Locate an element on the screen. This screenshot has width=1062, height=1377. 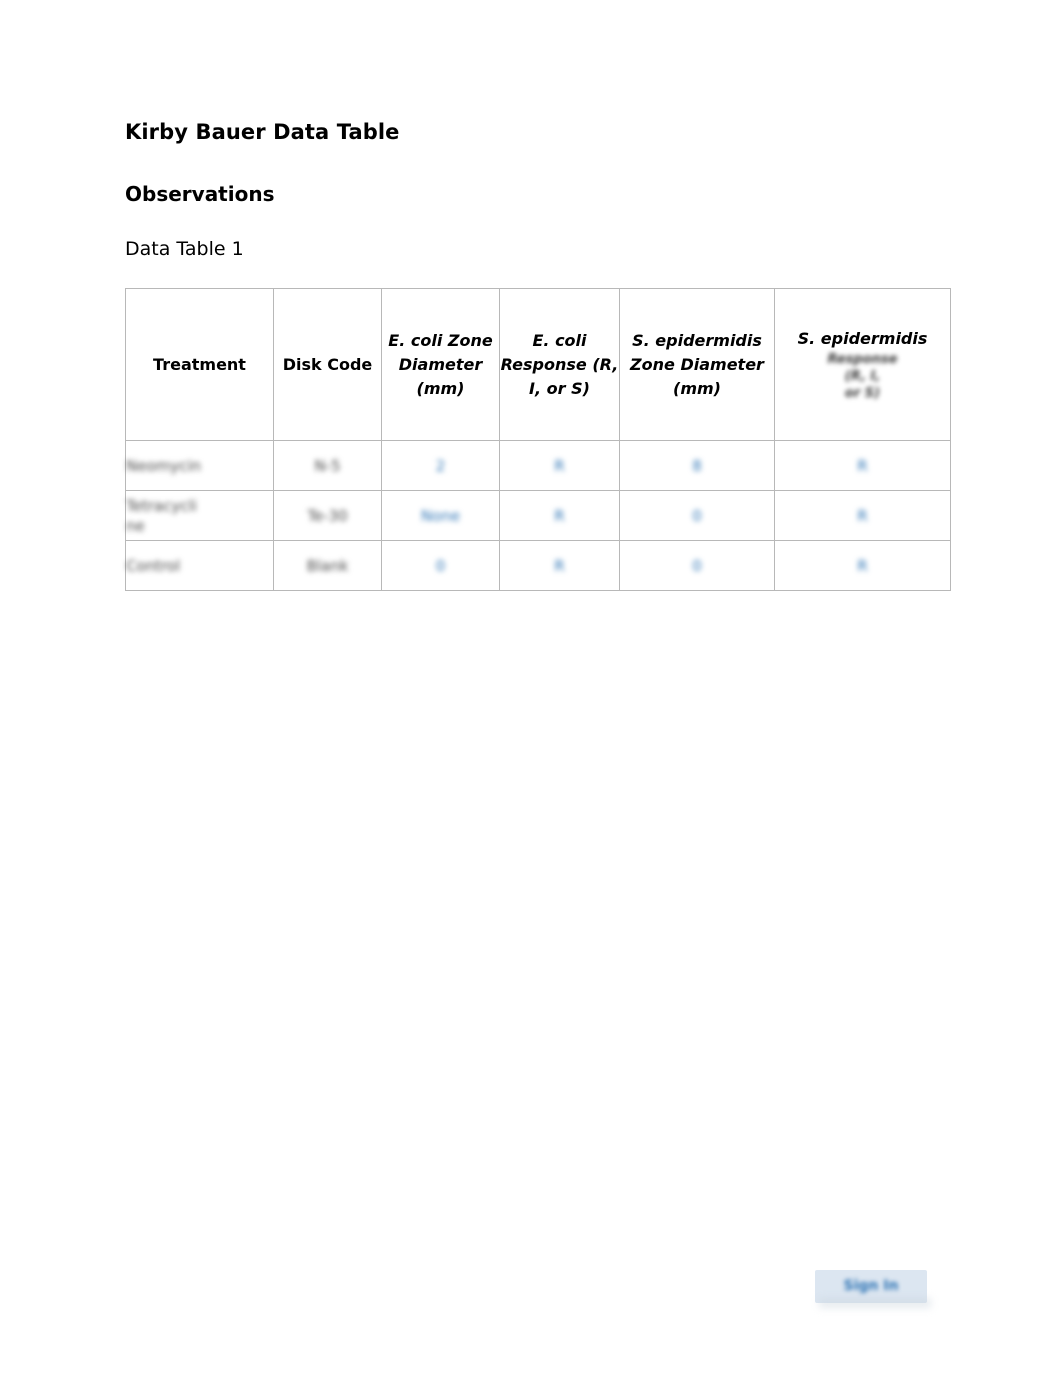
column-header-ecoli-zone-diameter: E. coli Zone Diameter (mm) is located at coordinates (440, 364).